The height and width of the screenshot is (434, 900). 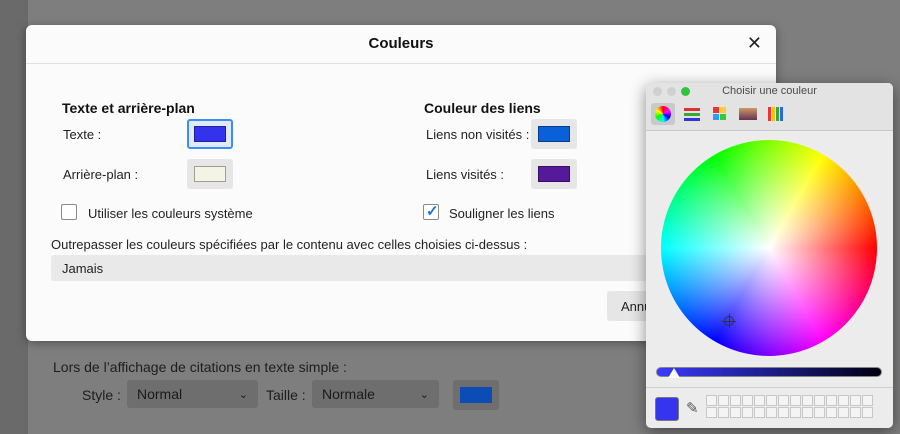 What do you see at coordinates (348, 394) in the screenshot?
I see `size-select-value: Normale` at bounding box center [348, 394].